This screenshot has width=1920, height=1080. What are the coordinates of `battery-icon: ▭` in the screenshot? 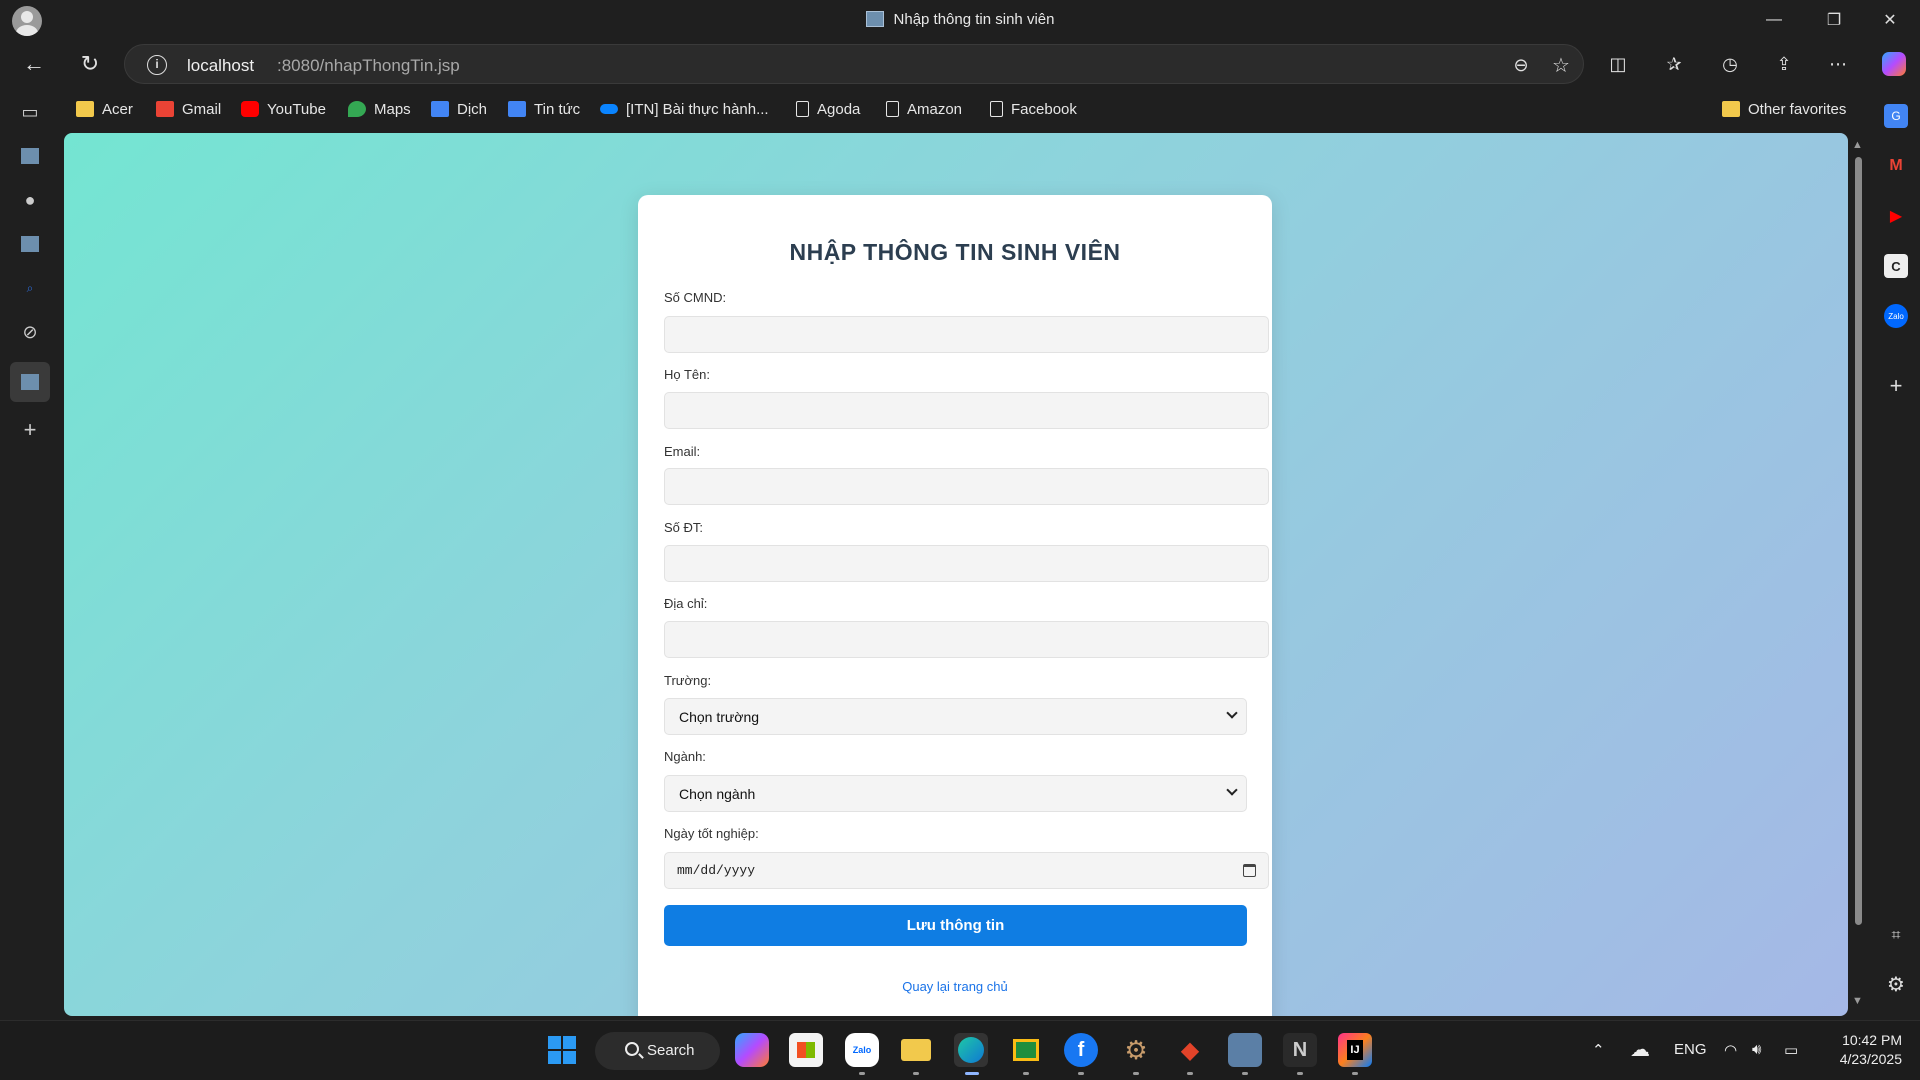 It's located at (1791, 1050).